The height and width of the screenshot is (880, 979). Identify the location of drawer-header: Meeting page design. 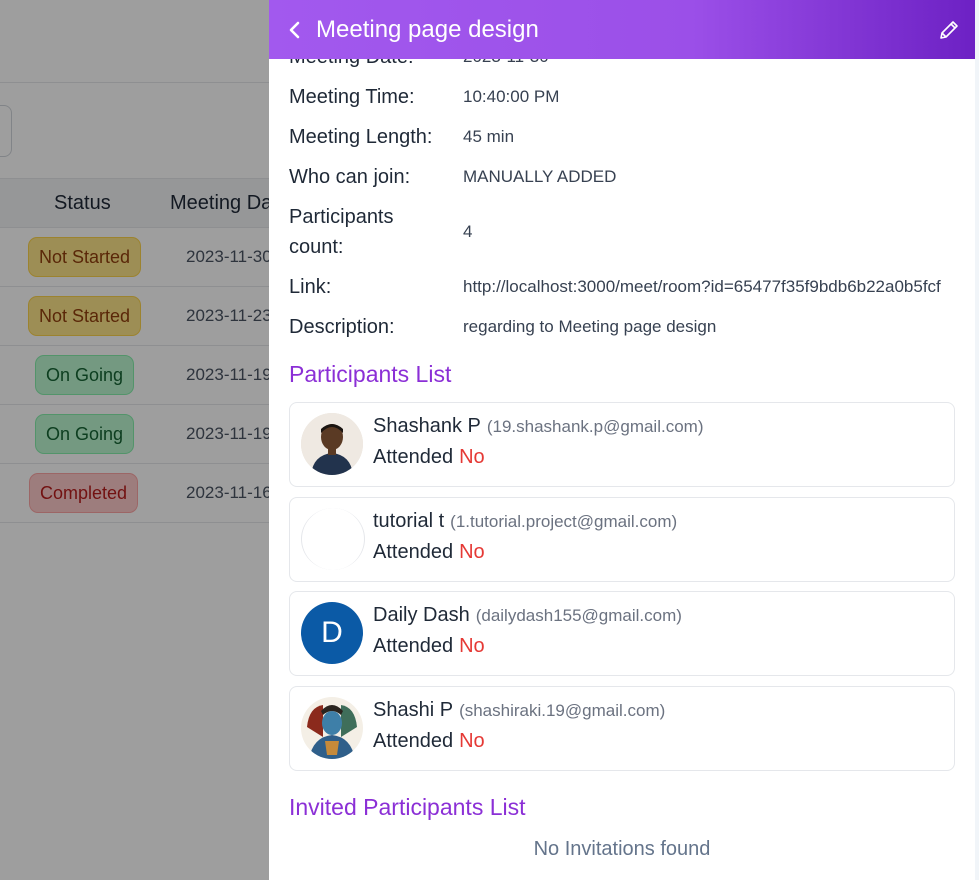
(622, 29).